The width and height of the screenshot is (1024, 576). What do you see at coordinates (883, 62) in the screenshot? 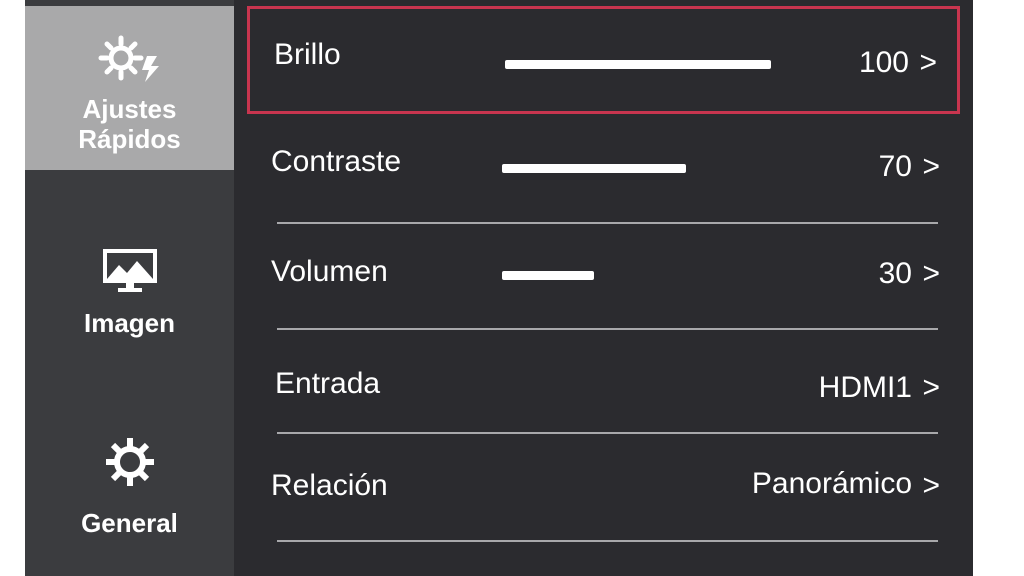
I see `setting-value: 100` at bounding box center [883, 62].